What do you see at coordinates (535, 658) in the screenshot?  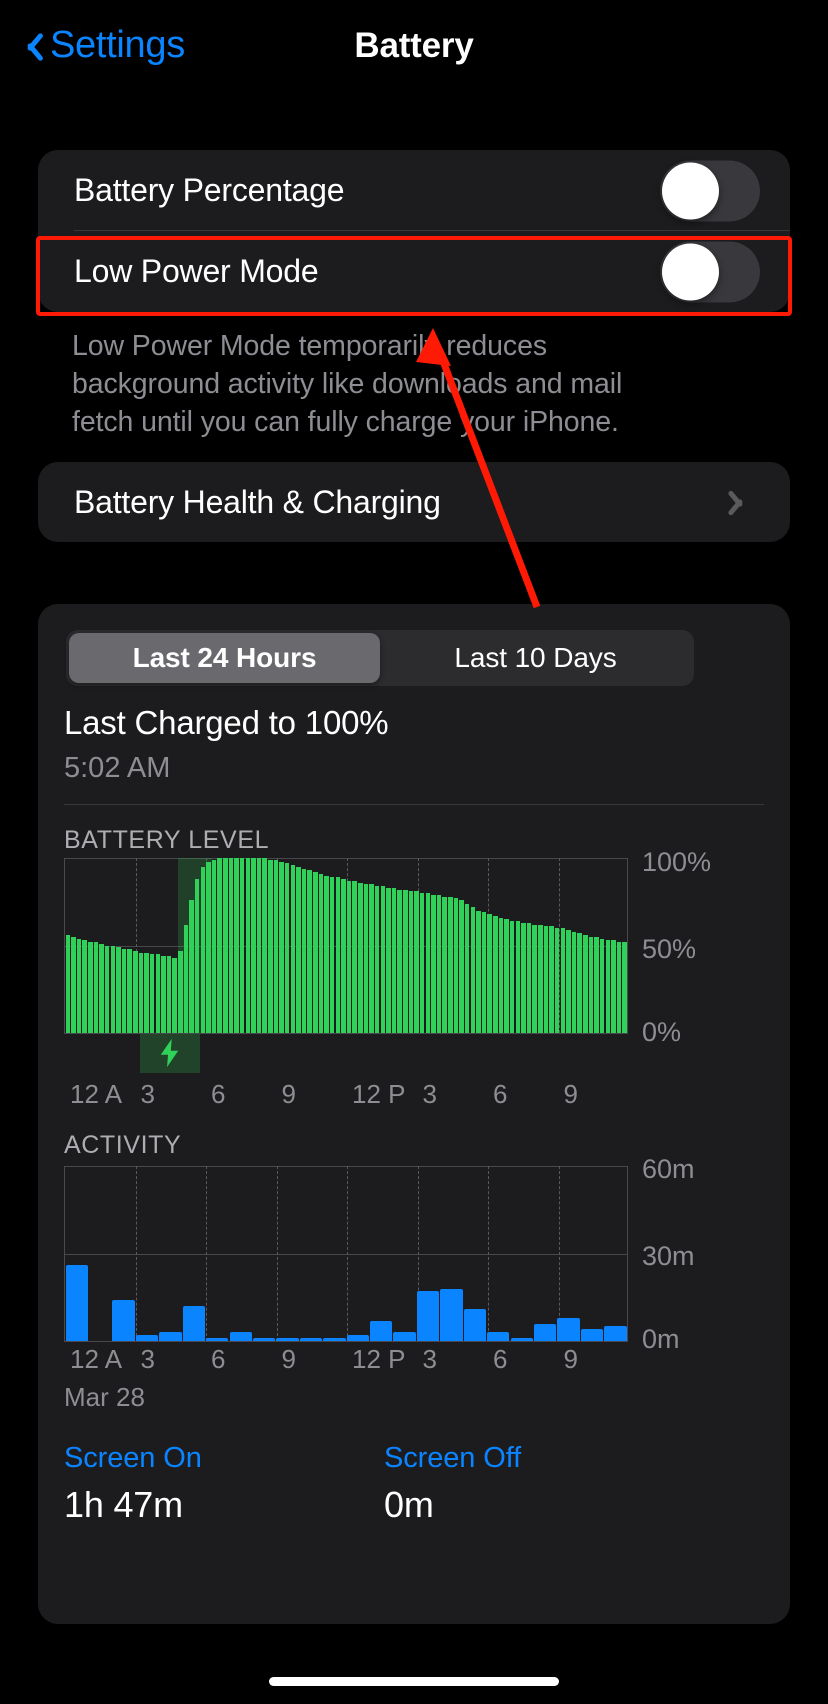 I see `tab-last-10-days: Last 10 Days` at bounding box center [535, 658].